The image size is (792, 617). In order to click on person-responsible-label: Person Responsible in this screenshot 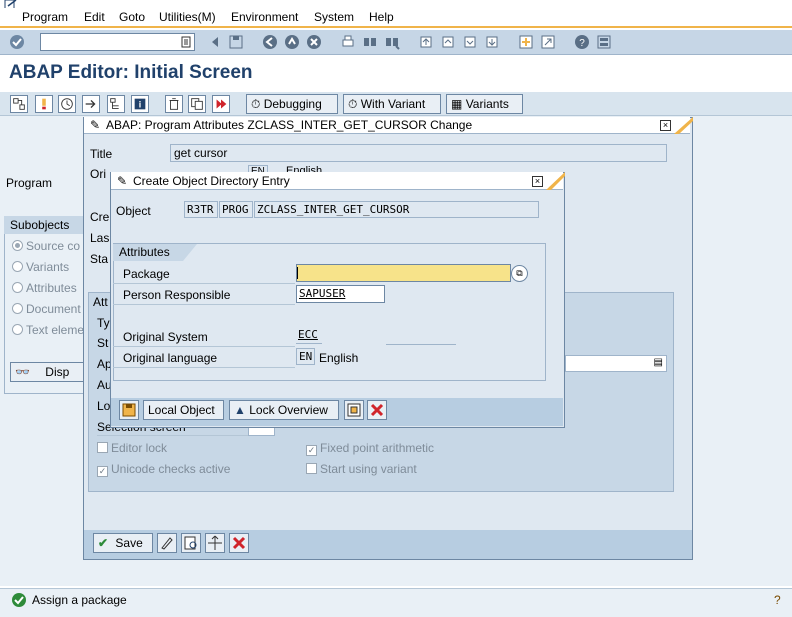, I will do `click(204, 295)`.